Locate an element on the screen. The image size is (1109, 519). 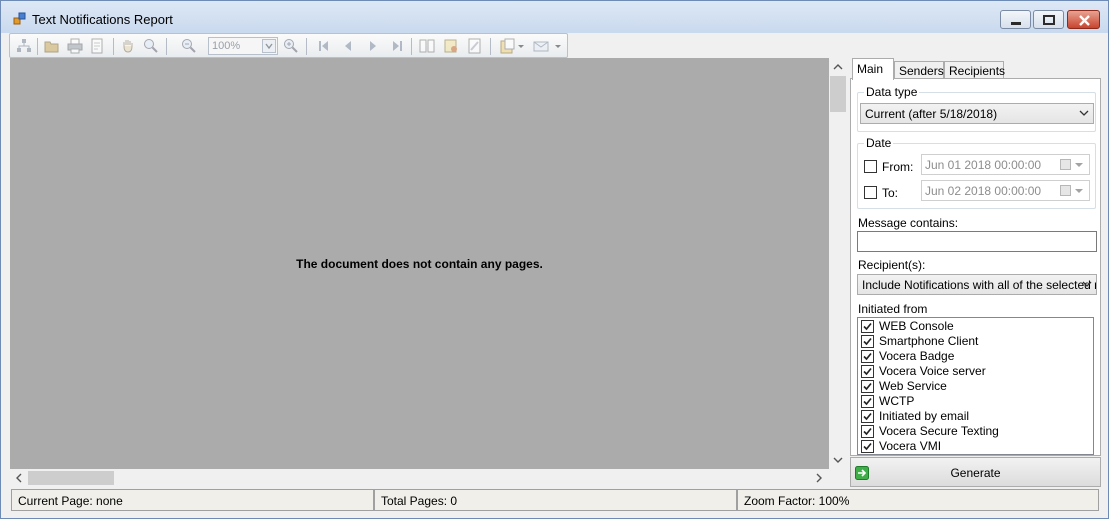
close-button is located at coordinates (1083, 19).